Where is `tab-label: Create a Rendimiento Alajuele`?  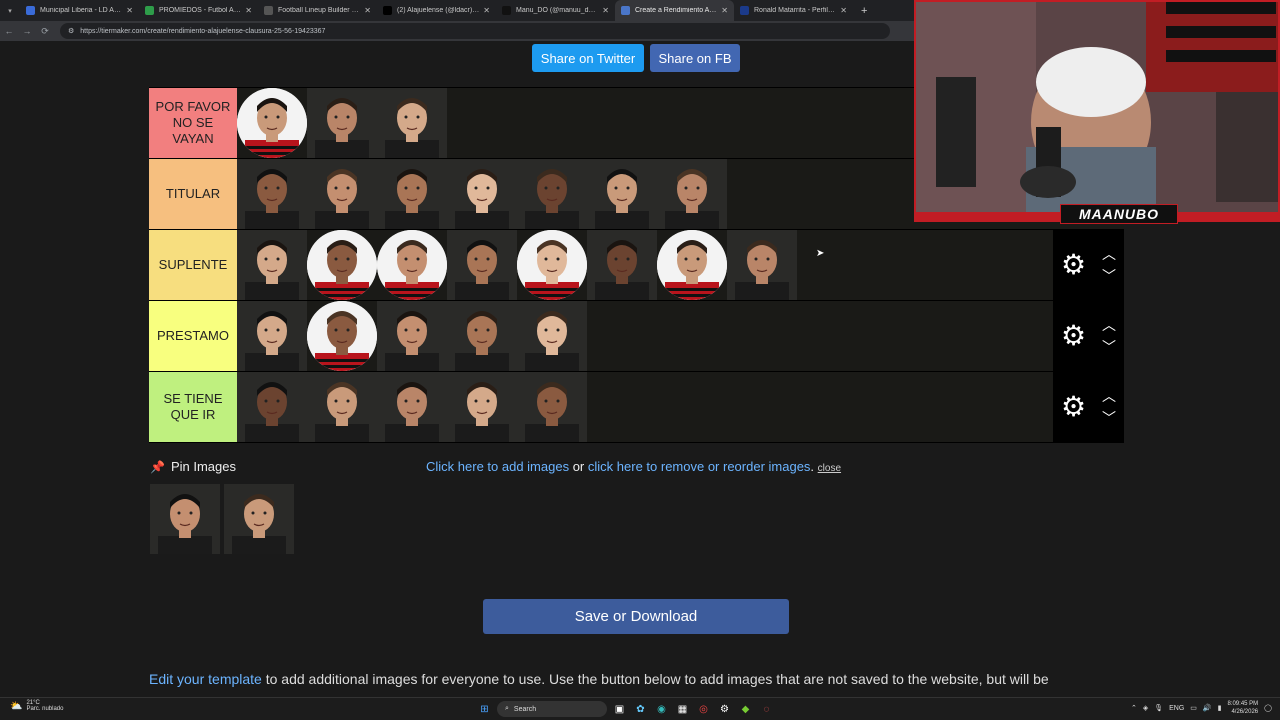
tab-label: Create a Rendimiento Alajuele is located at coordinates (676, 10).